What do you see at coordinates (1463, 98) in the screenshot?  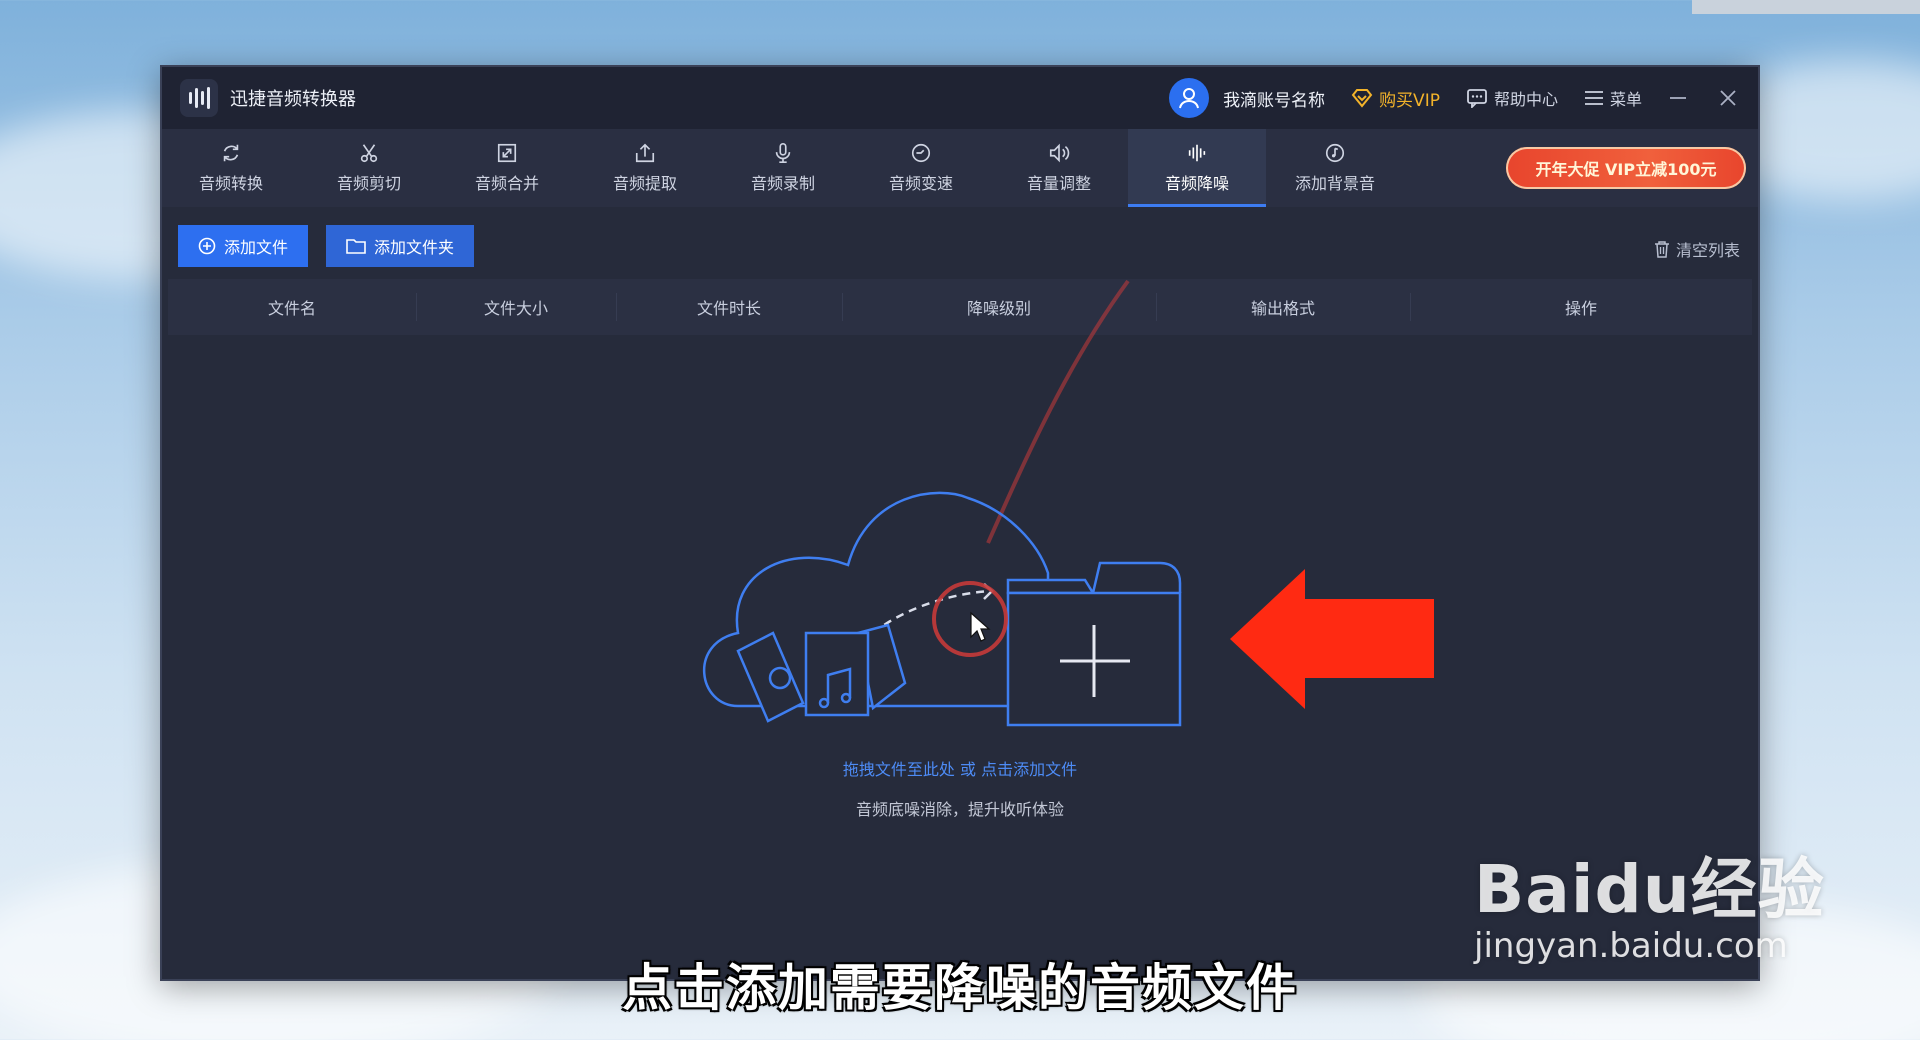 I see `title-actions: 我滴账号名称 购买VIP 帮助中心 菜单` at bounding box center [1463, 98].